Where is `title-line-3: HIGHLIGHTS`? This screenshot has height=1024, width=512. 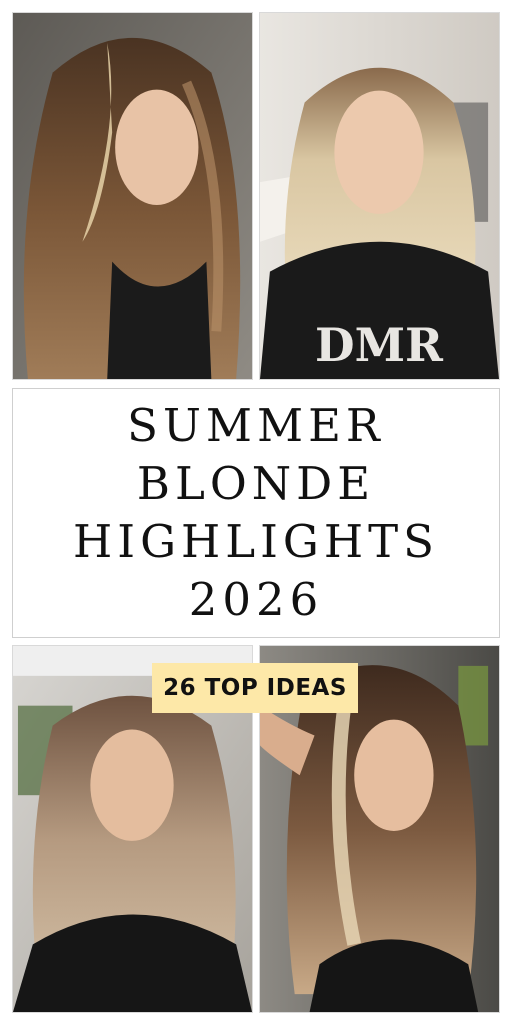
title-line-3: HIGHLIGHTS is located at coordinates (256, 541).